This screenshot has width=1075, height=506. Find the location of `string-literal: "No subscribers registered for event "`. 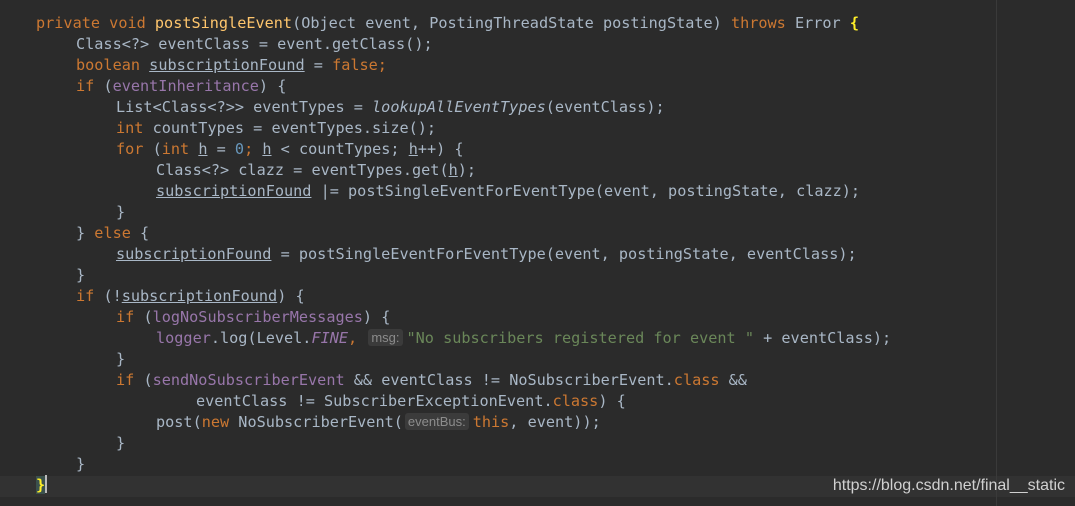

string-literal: "No subscribers registered for event " is located at coordinates (580, 338).